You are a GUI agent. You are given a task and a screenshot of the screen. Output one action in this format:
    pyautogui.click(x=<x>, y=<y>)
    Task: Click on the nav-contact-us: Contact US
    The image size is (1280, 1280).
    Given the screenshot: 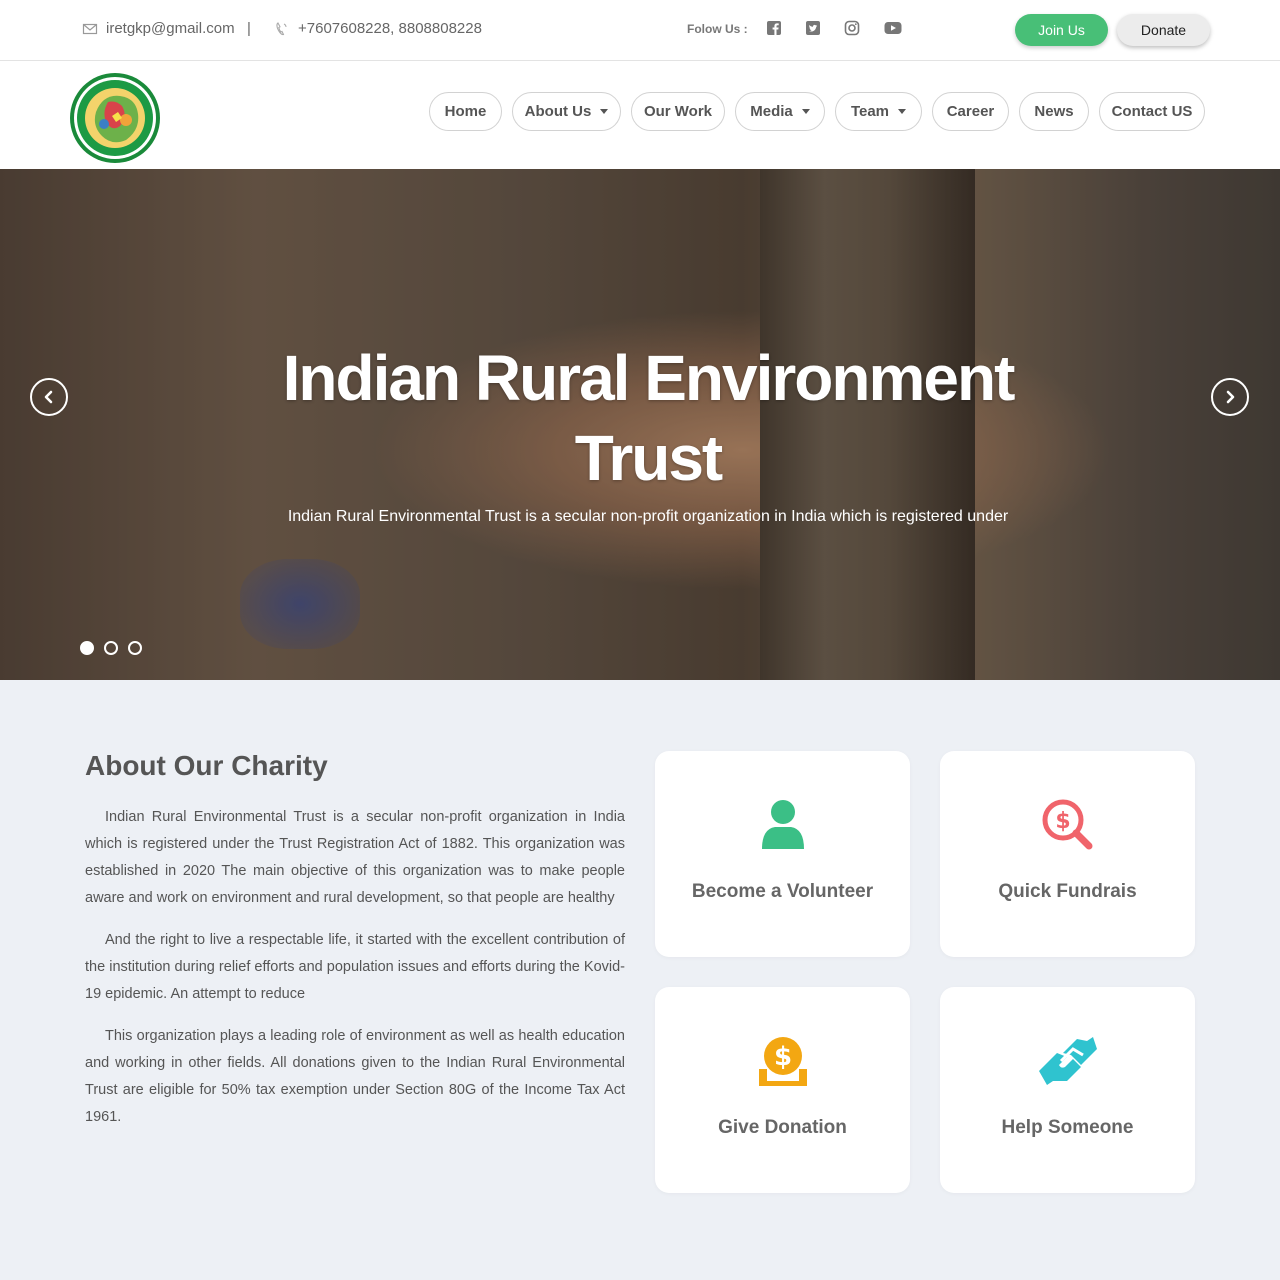 What is the action you would take?
    pyautogui.click(x=1152, y=111)
    